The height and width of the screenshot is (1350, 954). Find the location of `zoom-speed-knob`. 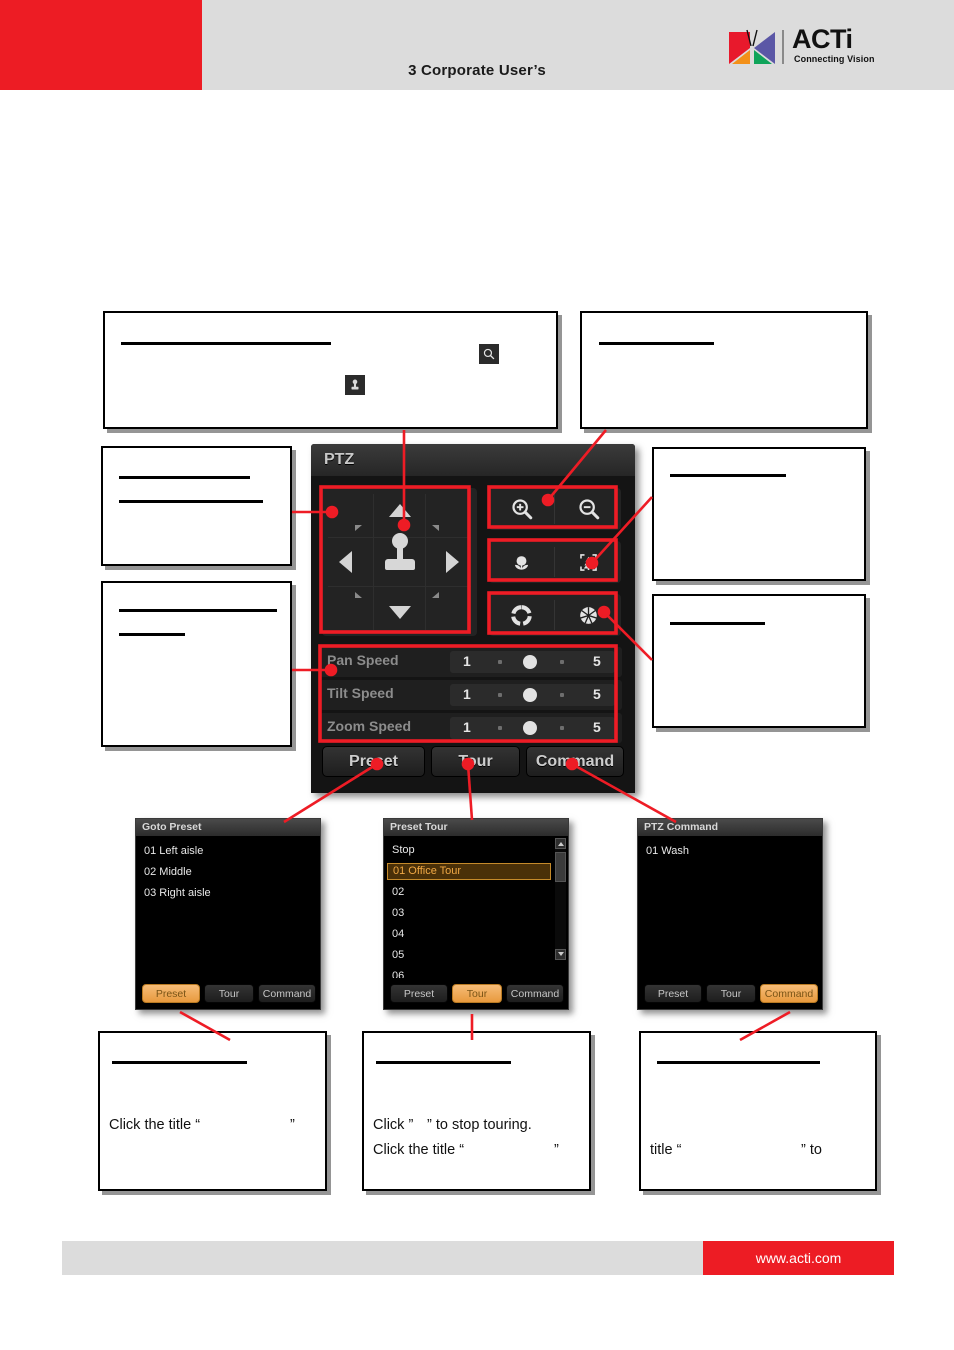

zoom-speed-knob is located at coordinates (530, 728).